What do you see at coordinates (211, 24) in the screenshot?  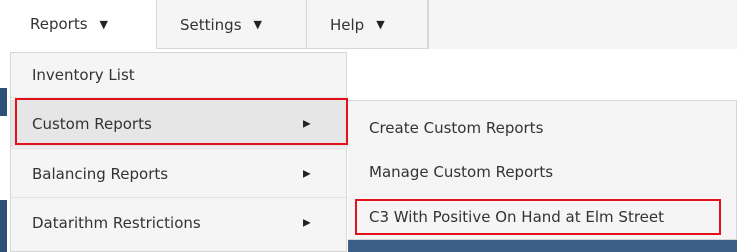 I see `settings-menu-label: Settings` at bounding box center [211, 24].